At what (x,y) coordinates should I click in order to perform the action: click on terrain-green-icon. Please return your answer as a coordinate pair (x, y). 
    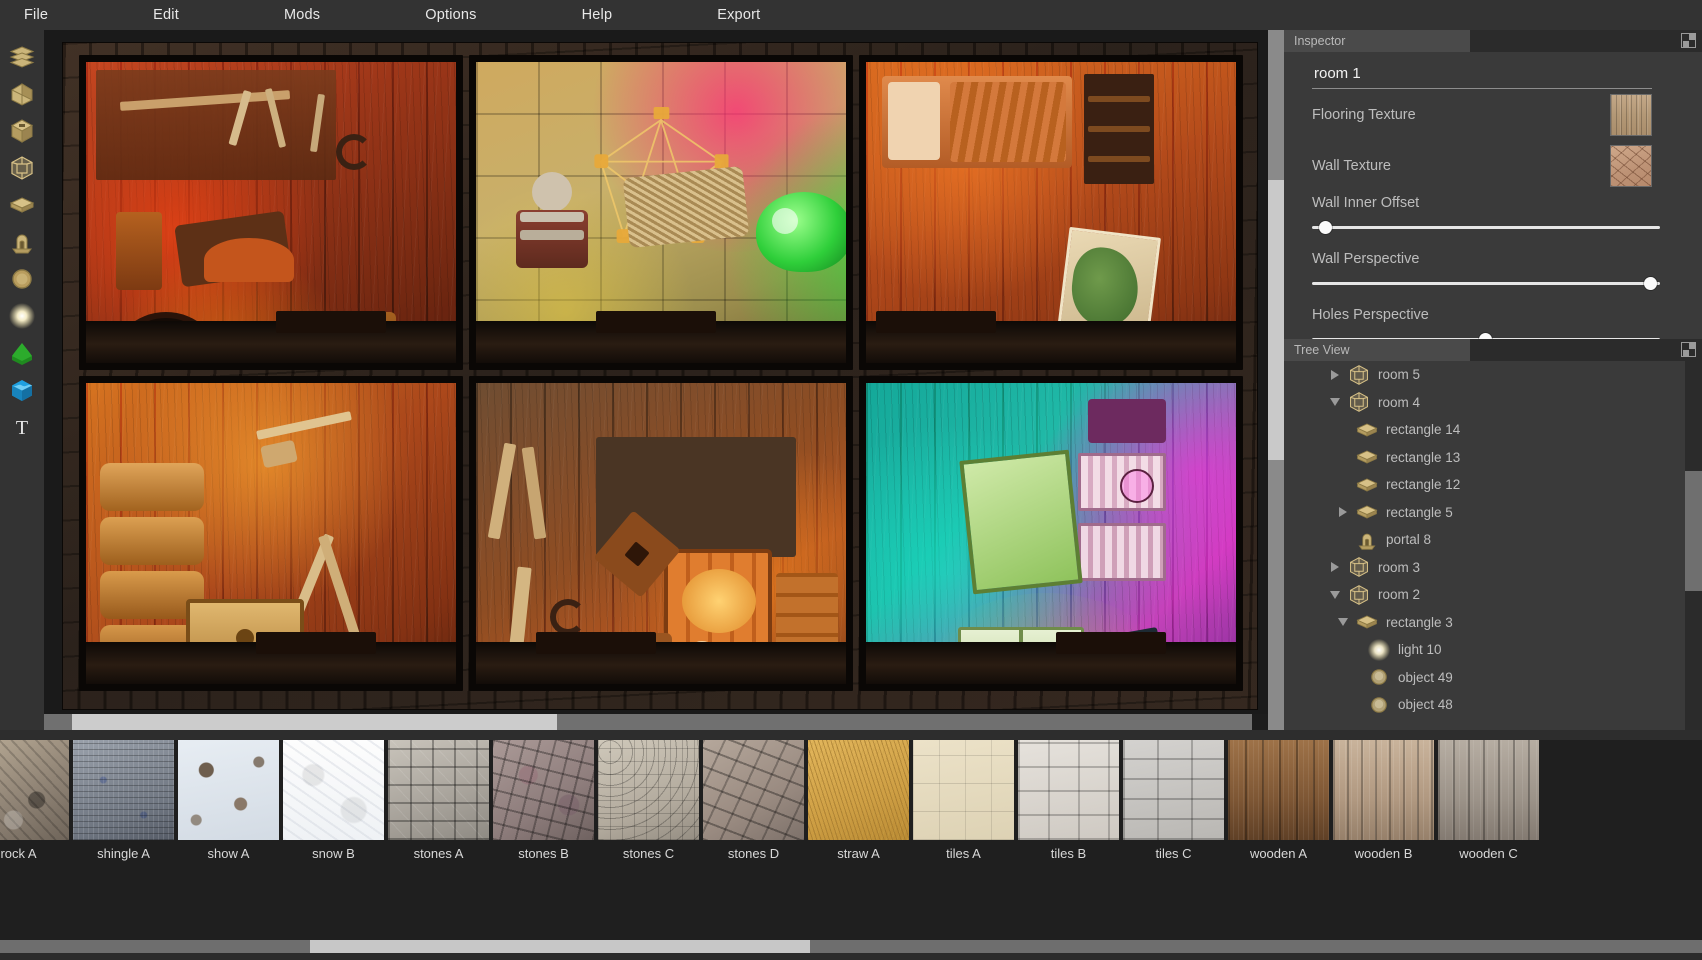
    Looking at the image, I should click on (22, 352).